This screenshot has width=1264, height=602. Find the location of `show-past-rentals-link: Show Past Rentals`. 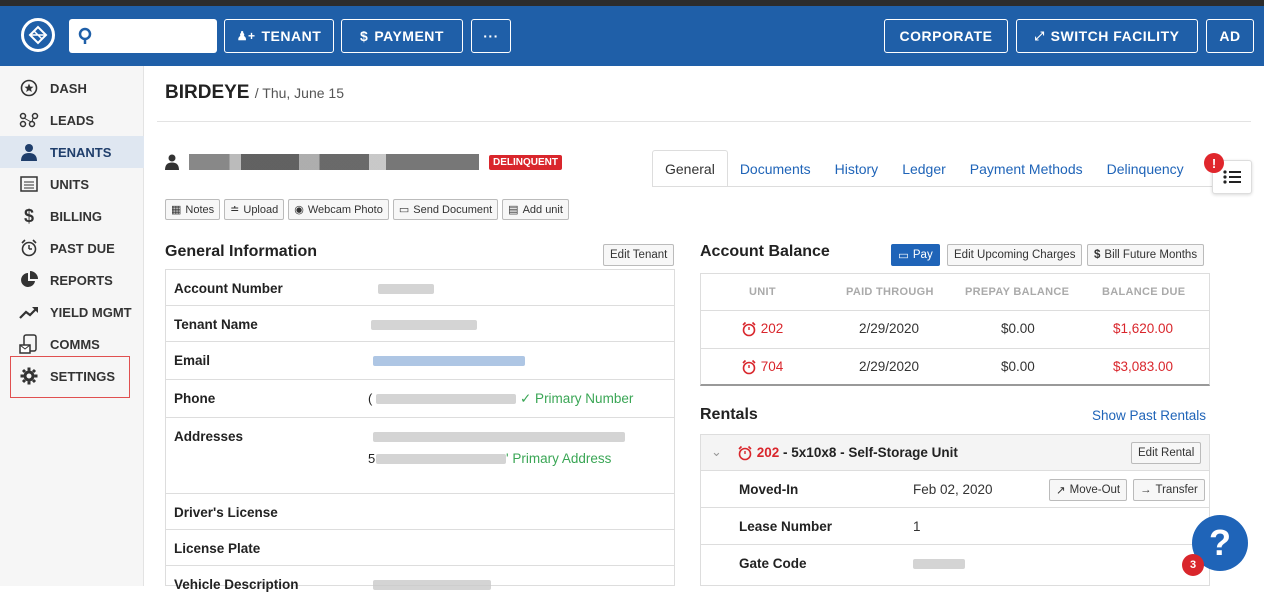

show-past-rentals-link: Show Past Rentals is located at coordinates (1149, 415).